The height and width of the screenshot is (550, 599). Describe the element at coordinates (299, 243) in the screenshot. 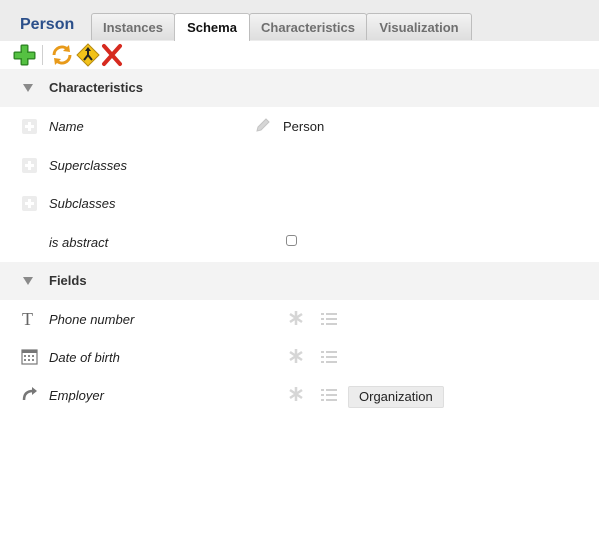

I see `characteristic-row-is-abstract: is abstract` at that location.